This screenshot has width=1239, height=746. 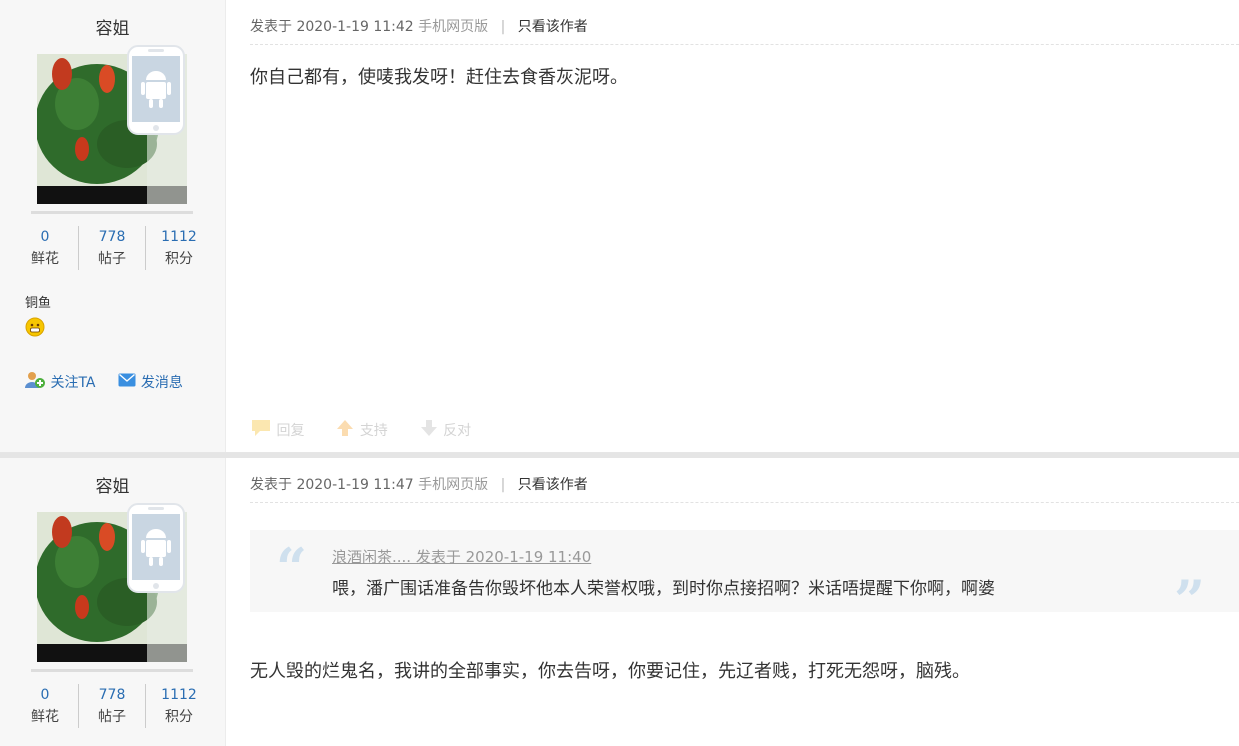 I want to click on support-icon, so click(x=345, y=430).